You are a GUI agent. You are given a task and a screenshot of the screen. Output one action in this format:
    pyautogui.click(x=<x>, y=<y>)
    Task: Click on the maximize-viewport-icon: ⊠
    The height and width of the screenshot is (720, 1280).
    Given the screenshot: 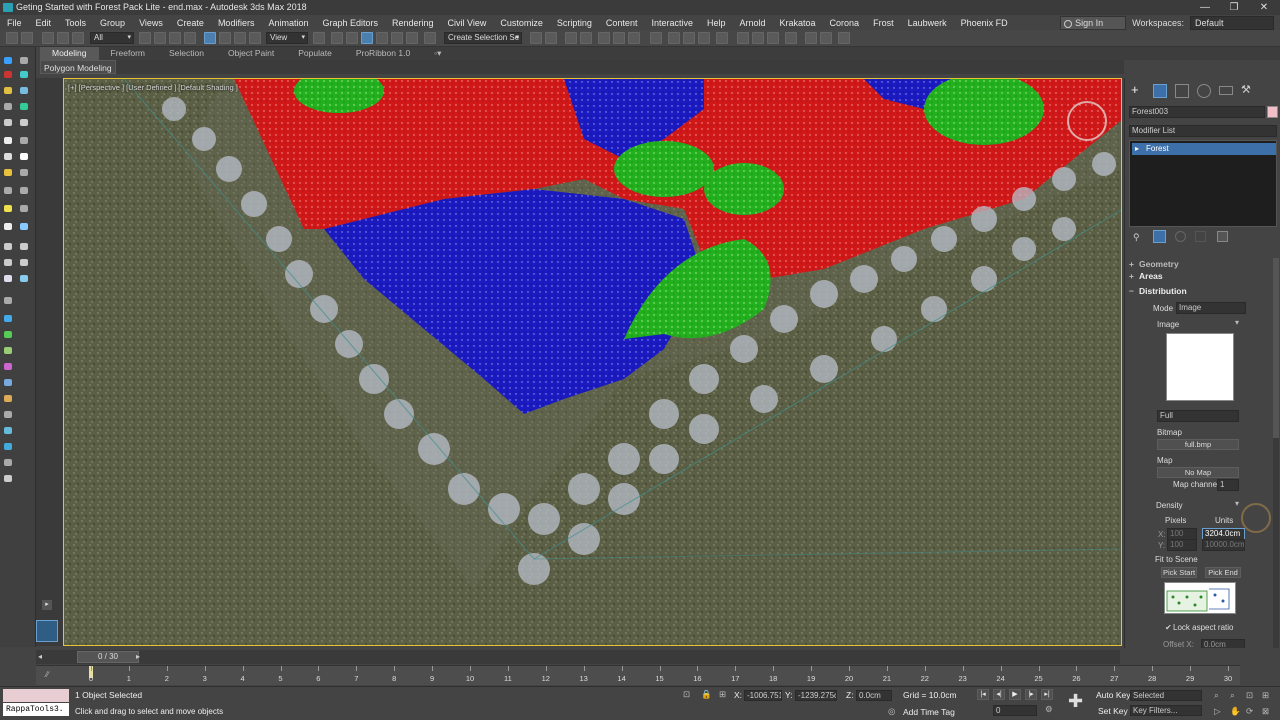 What is the action you would take?
    pyautogui.click(x=1265, y=711)
    